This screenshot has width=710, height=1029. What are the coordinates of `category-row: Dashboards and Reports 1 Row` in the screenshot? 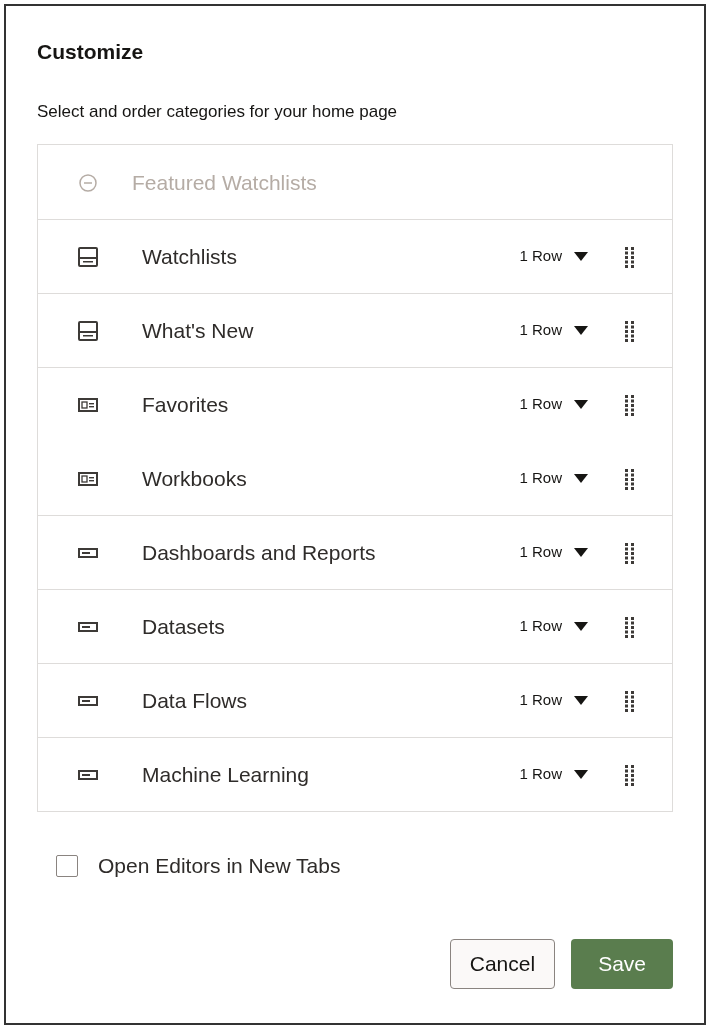 It's located at (355, 552).